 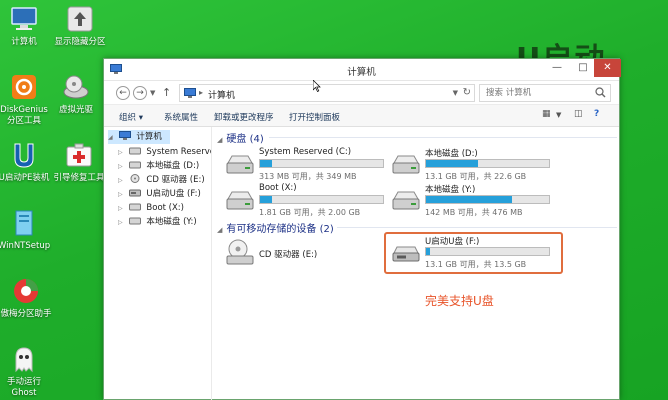 I want to click on maximize-button: □, so click(x=583, y=68).